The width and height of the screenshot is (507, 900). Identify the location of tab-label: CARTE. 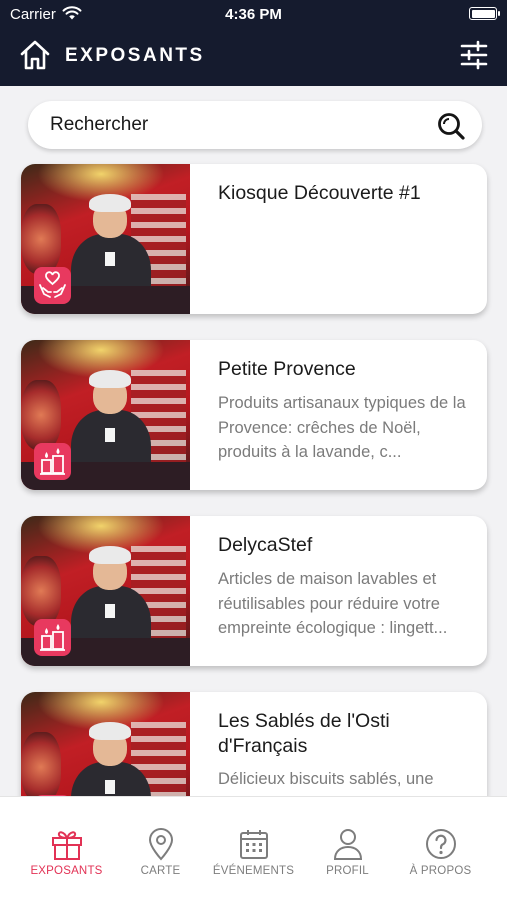
(160, 871).